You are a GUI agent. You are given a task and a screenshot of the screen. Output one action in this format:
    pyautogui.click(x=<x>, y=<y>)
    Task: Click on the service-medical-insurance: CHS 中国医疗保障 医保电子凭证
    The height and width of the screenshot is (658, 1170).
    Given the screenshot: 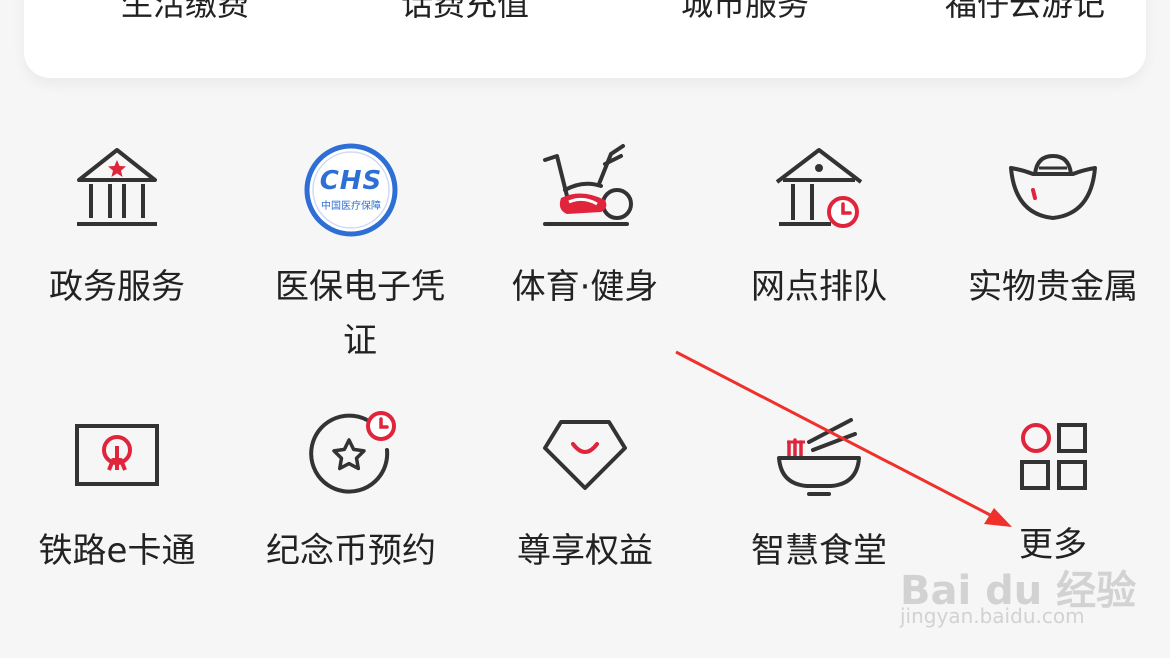 What is the action you would take?
    pyautogui.click(x=351, y=255)
    